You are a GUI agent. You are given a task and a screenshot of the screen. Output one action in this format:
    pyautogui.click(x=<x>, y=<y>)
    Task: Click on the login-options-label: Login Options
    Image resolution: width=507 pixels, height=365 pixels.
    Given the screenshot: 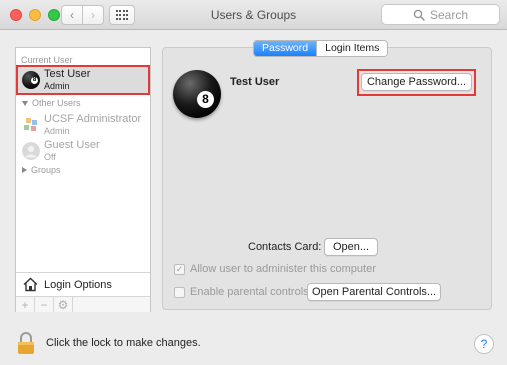 What is the action you would take?
    pyautogui.click(x=78, y=284)
    